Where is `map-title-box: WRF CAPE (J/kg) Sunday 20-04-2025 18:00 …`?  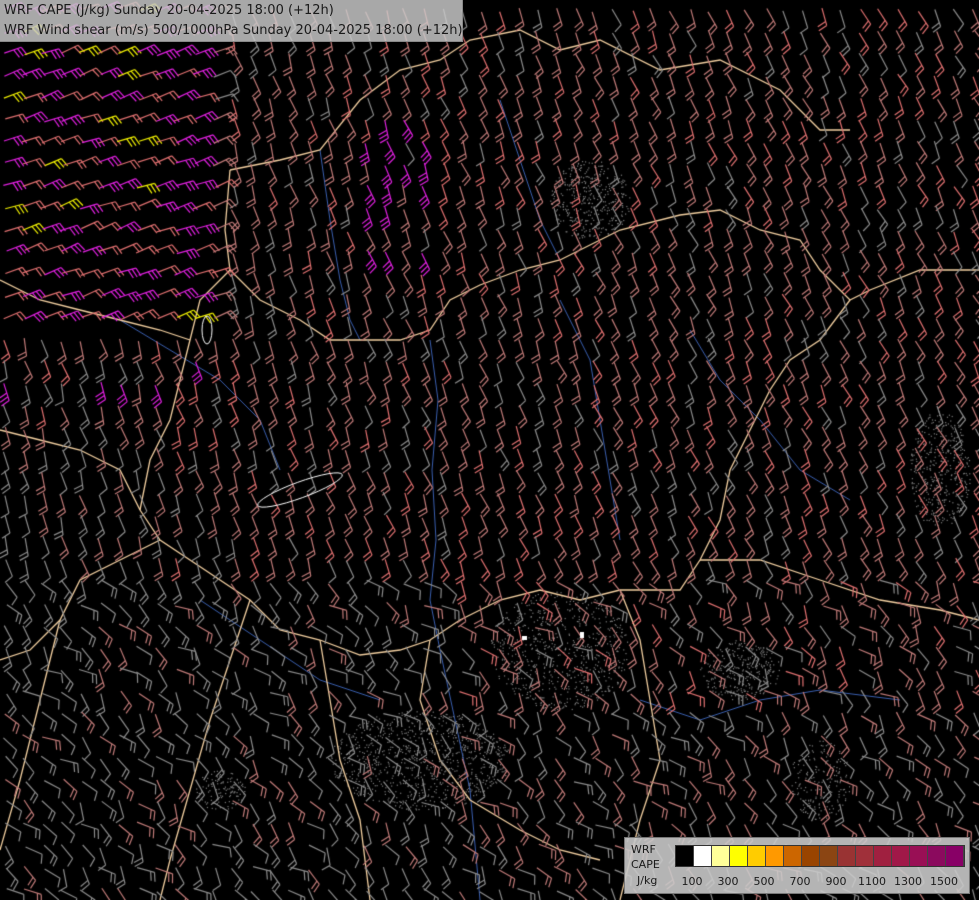 map-title-box: WRF CAPE (J/kg) Sunday 20-04-2025 18:00 … is located at coordinates (231, 21).